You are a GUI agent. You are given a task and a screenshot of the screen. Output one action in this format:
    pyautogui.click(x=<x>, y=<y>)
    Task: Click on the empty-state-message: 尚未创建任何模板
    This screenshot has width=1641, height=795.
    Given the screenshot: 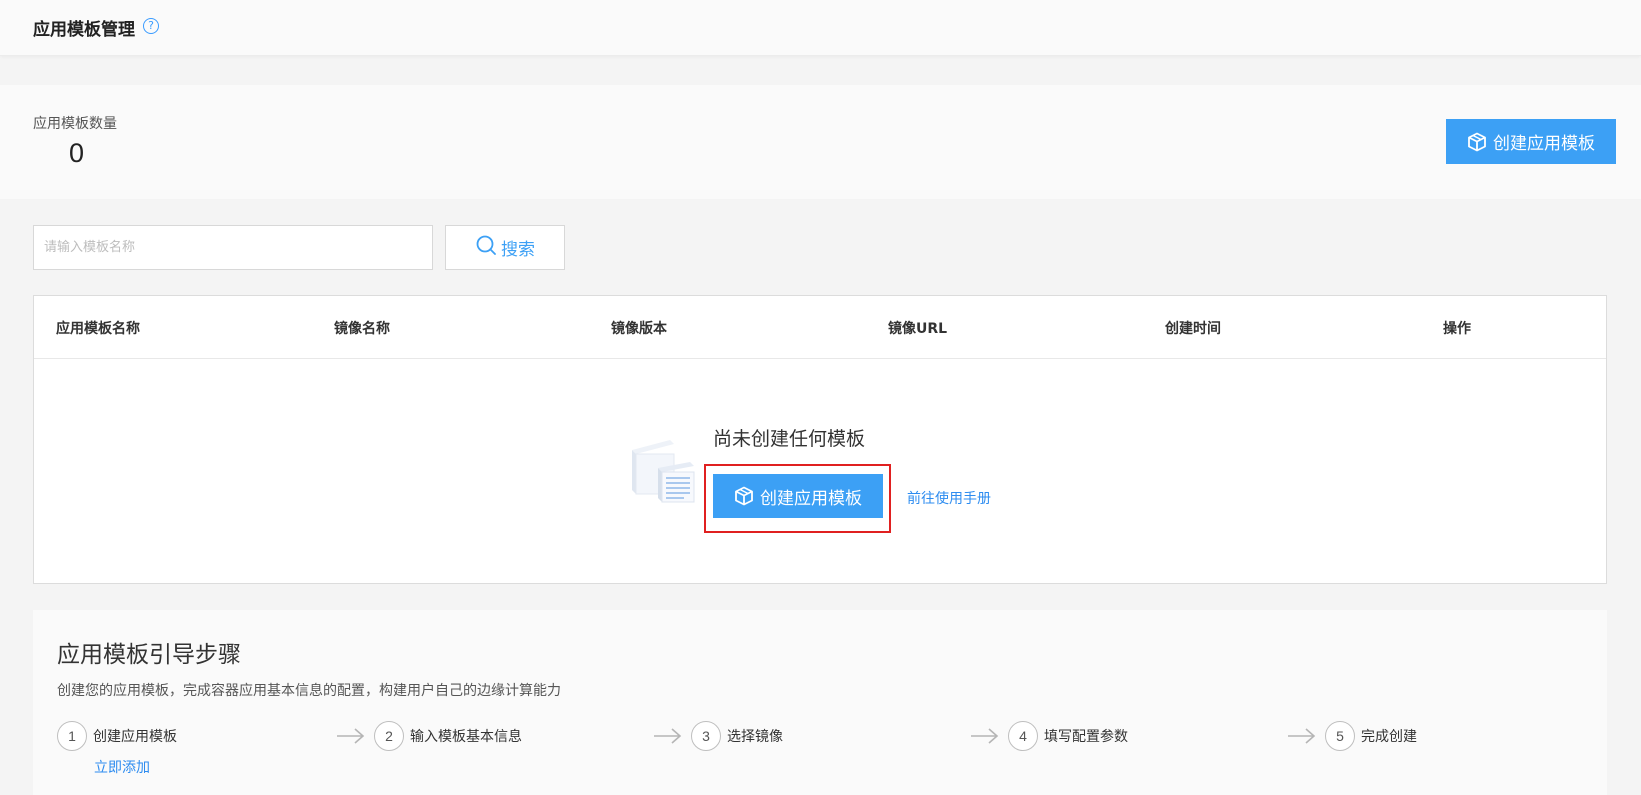 What is the action you would take?
    pyautogui.click(x=789, y=439)
    